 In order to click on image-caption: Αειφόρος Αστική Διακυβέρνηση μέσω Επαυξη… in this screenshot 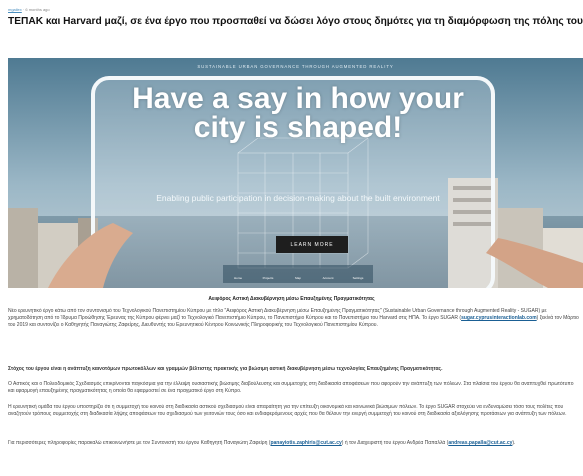, I will do `click(291, 299)`.